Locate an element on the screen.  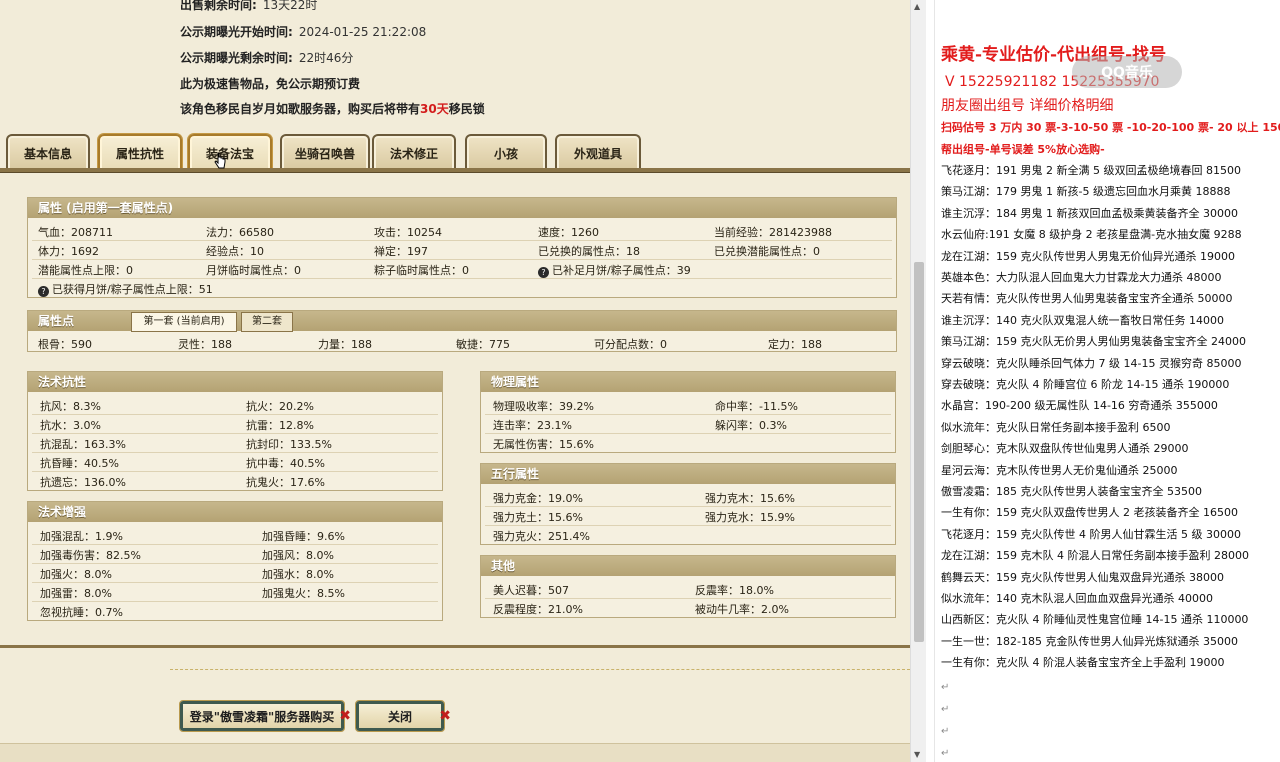
close-button: 关闭 ✖ is located at coordinates (403, 716).